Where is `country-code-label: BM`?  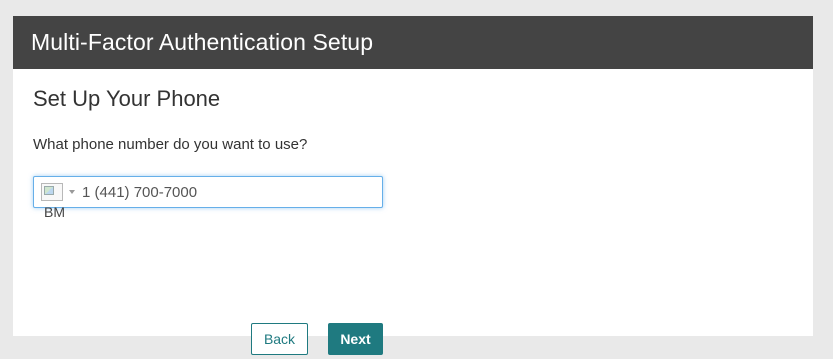 country-code-label: BM is located at coordinates (54, 212).